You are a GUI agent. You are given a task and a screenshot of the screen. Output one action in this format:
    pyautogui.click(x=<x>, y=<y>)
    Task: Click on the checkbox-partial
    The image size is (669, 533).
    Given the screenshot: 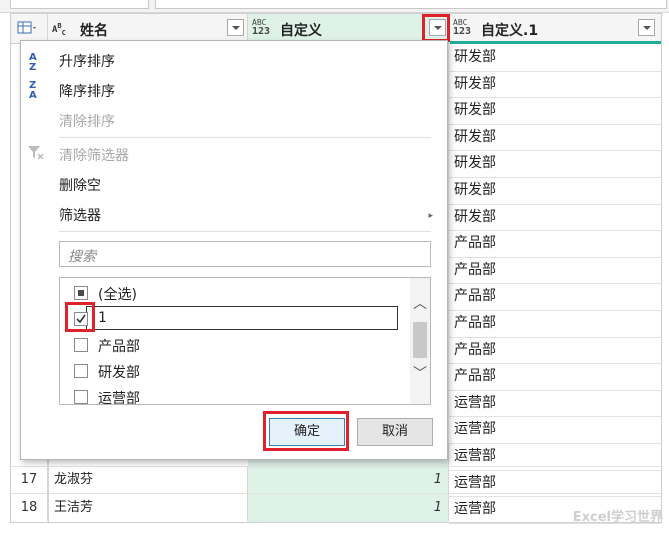 What is the action you would take?
    pyautogui.click(x=81, y=293)
    